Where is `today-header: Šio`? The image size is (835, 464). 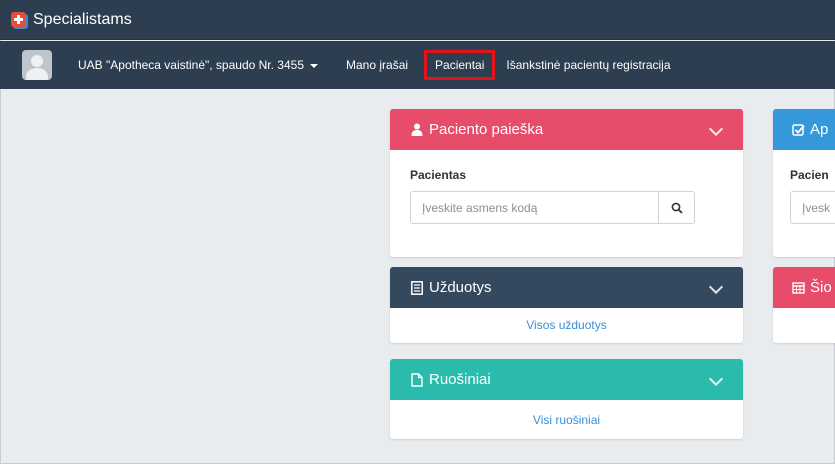 today-header: Šio is located at coordinates (804, 287).